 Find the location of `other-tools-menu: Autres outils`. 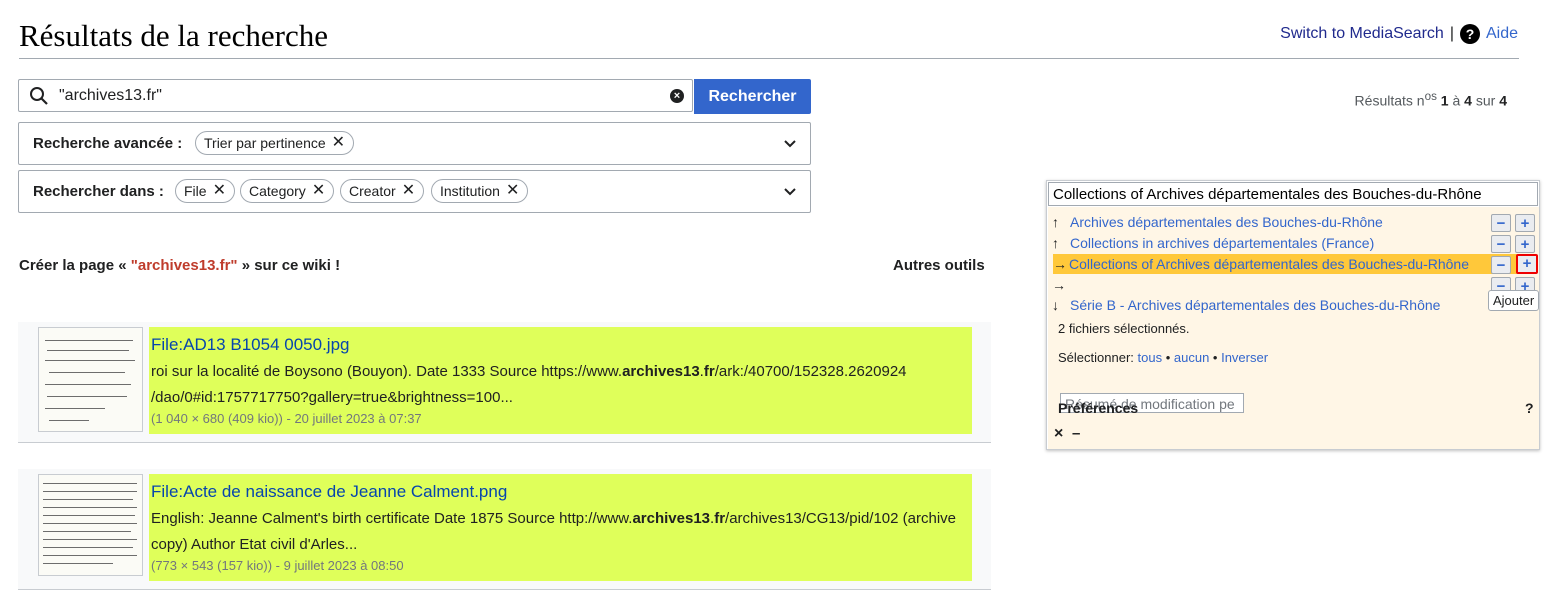

other-tools-menu: Autres outils is located at coordinates (939, 265).